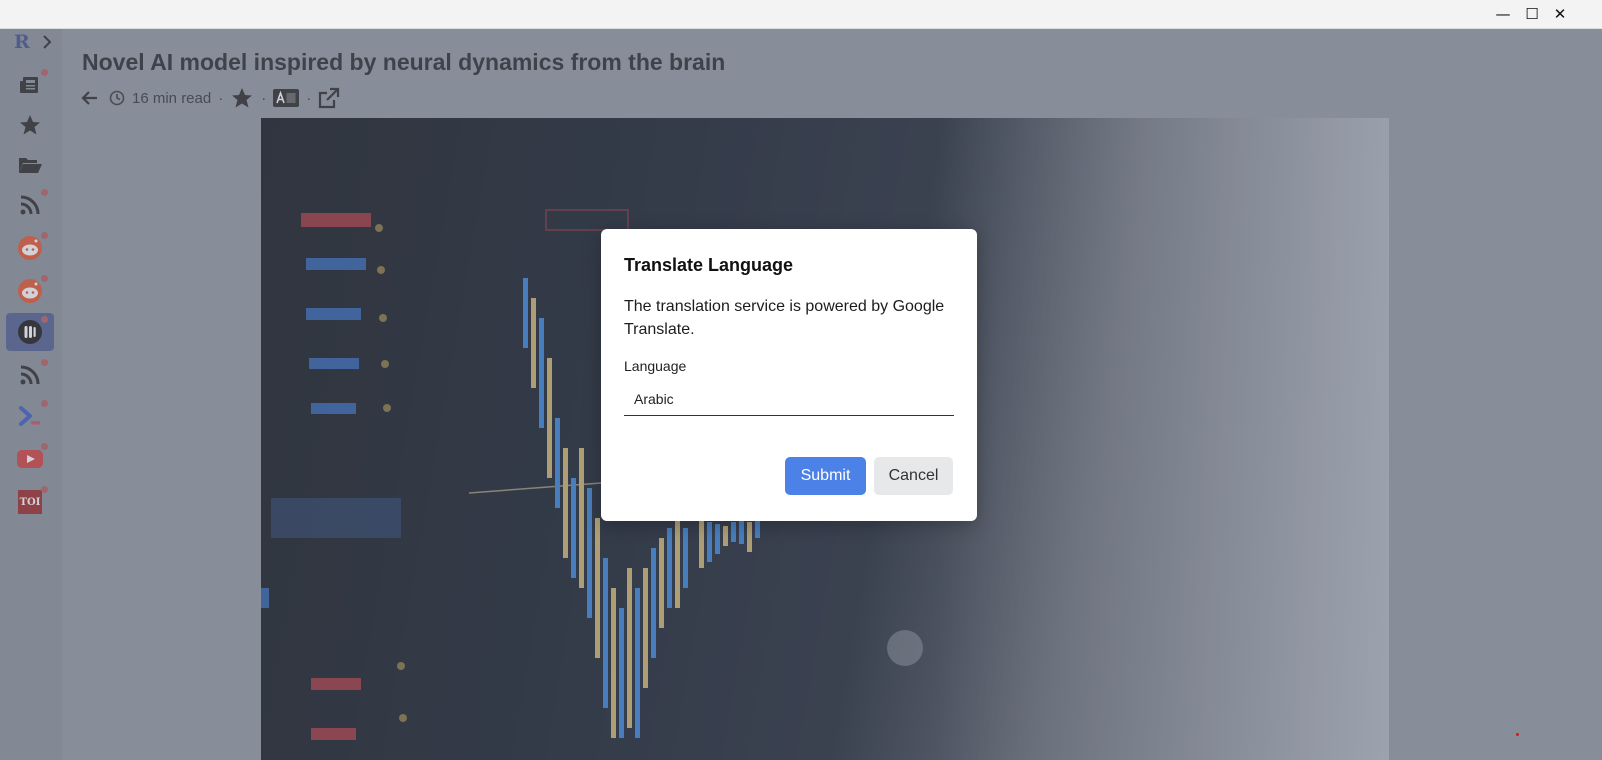 This screenshot has width=1602, height=760. What do you see at coordinates (913, 476) in the screenshot?
I see `cancel-button: Cancel` at bounding box center [913, 476].